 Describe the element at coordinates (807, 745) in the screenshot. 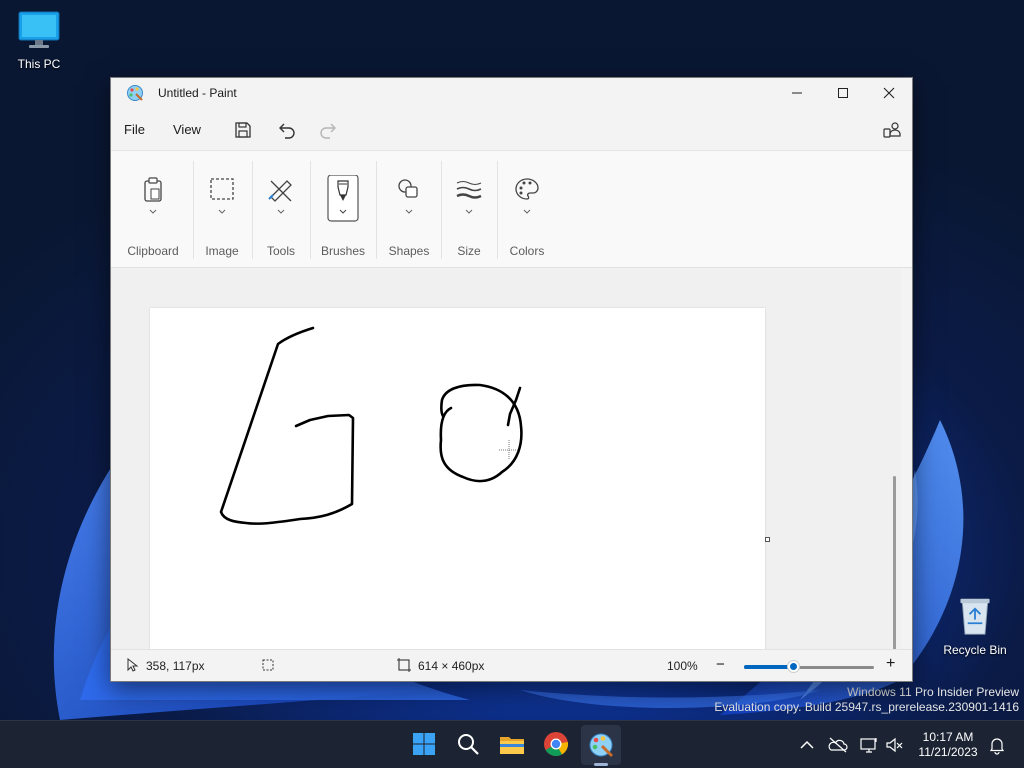

I see `show-hidden-icons-icon` at that location.